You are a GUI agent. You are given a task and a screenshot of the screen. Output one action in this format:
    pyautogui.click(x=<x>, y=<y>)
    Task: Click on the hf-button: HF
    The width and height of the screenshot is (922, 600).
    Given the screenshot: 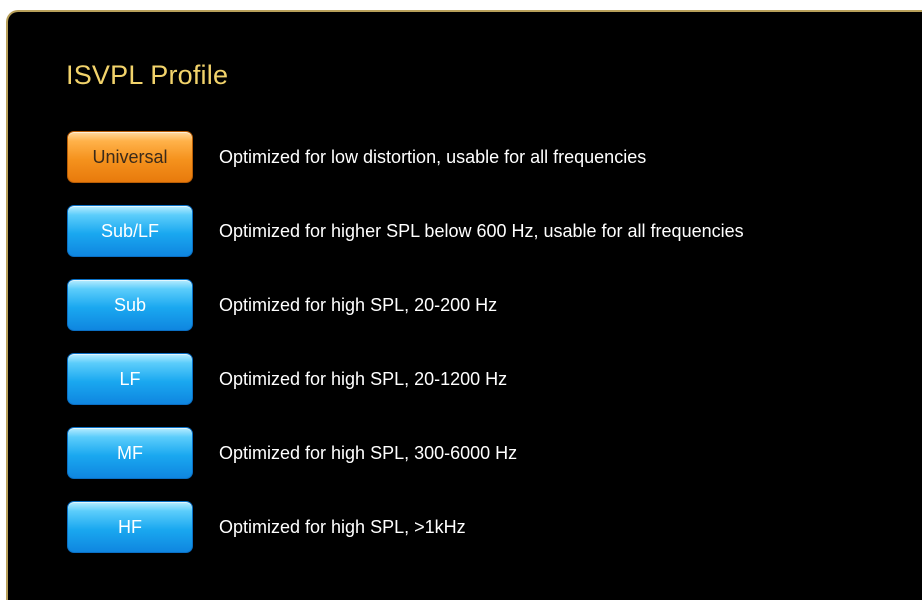 What is the action you would take?
    pyautogui.click(x=130, y=527)
    